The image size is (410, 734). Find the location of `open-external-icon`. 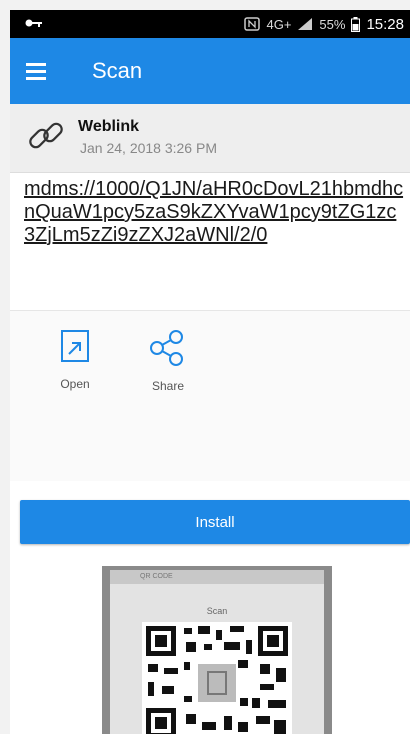

open-external-icon is located at coordinates (75, 346).